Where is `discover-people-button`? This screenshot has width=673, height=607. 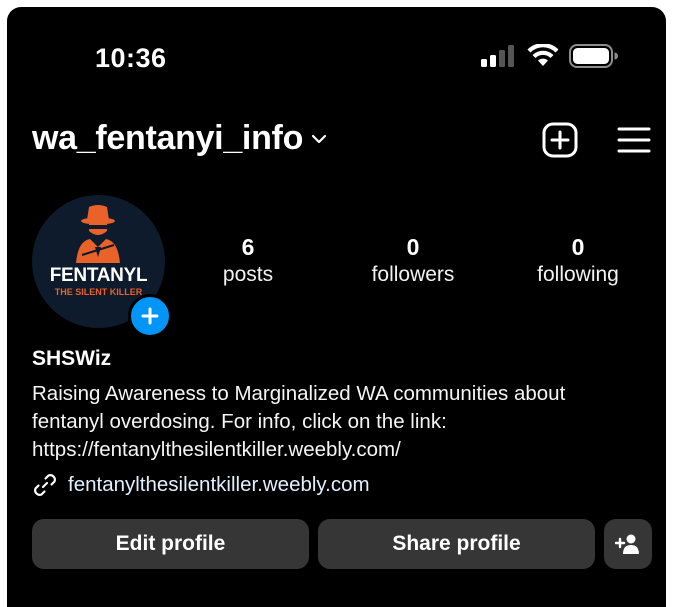
discover-people-button is located at coordinates (628, 544).